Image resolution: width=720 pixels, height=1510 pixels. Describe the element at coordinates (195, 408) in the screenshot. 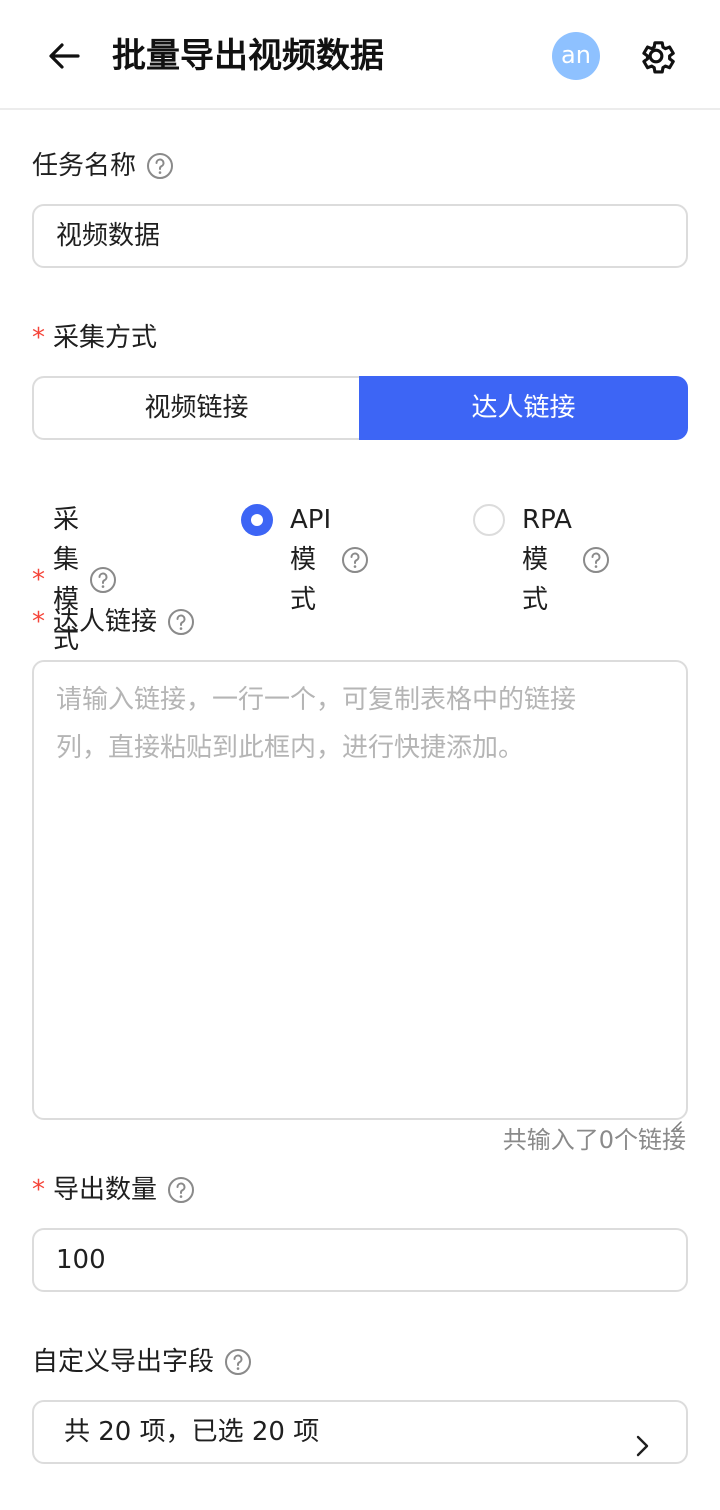

I see `segment-video-link: 视频链接` at that location.